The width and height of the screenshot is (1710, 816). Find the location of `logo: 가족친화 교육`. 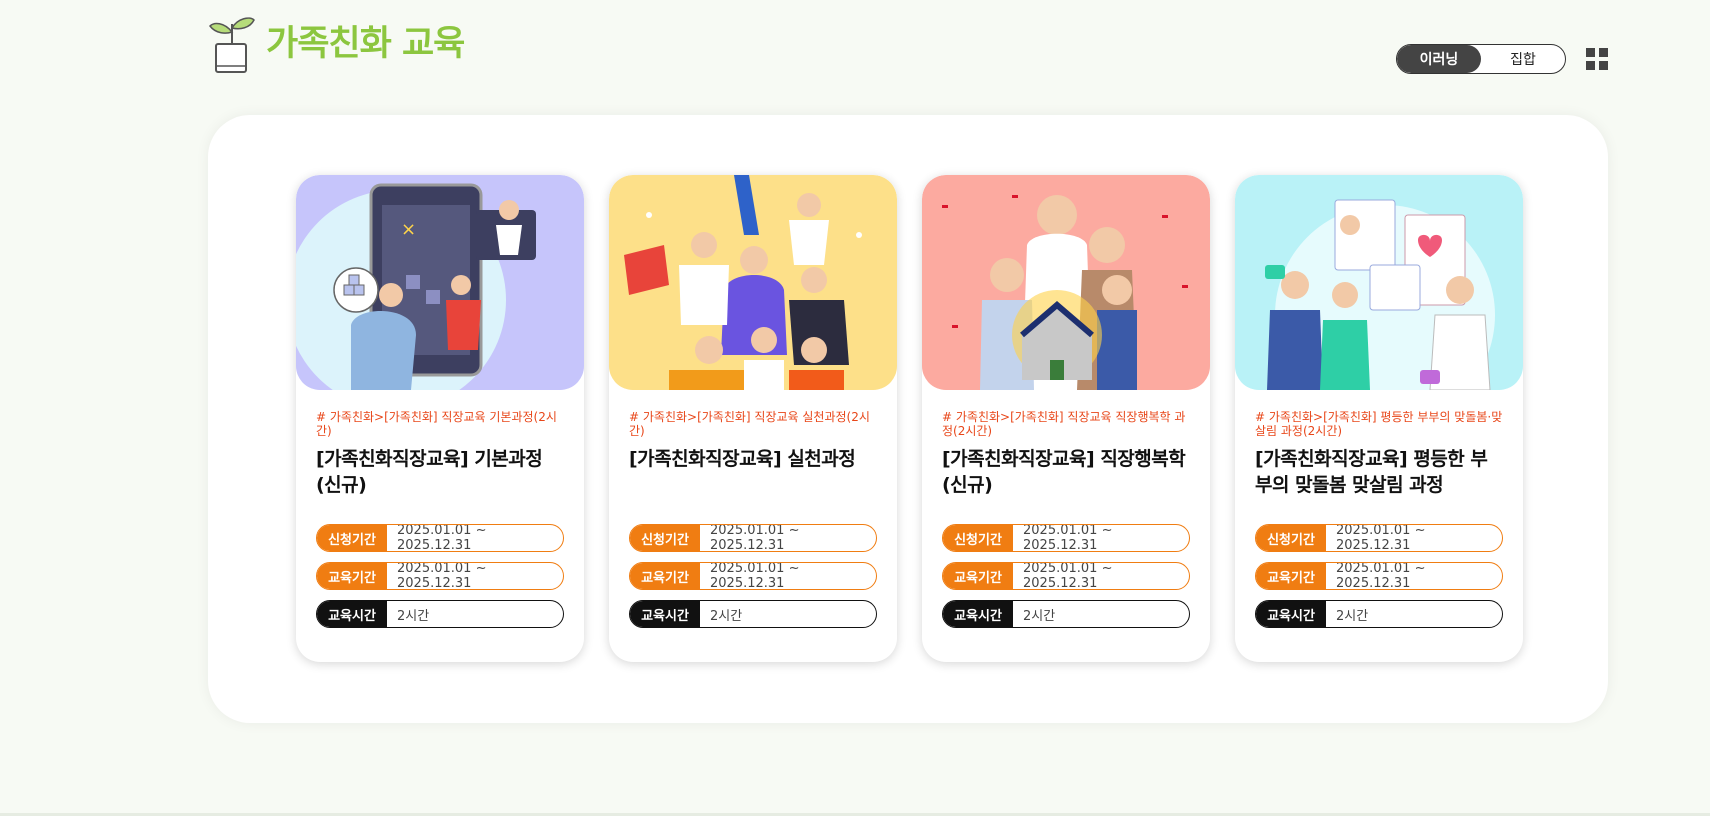

logo: 가족친화 교육 is located at coordinates (335, 44).